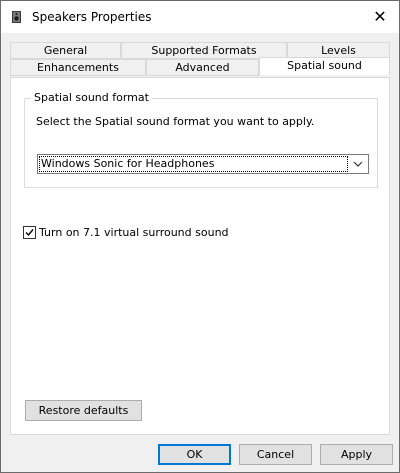 The width and height of the screenshot is (400, 473). I want to click on title-bar: Speakers Properties ✕, so click(200, 17).